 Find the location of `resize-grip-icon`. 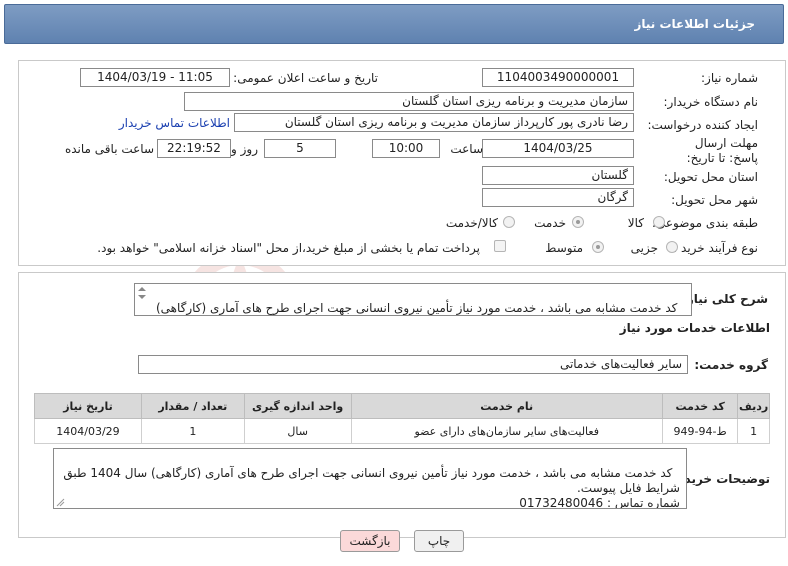

resize-grip-icon is located at coordinates (60, 502).